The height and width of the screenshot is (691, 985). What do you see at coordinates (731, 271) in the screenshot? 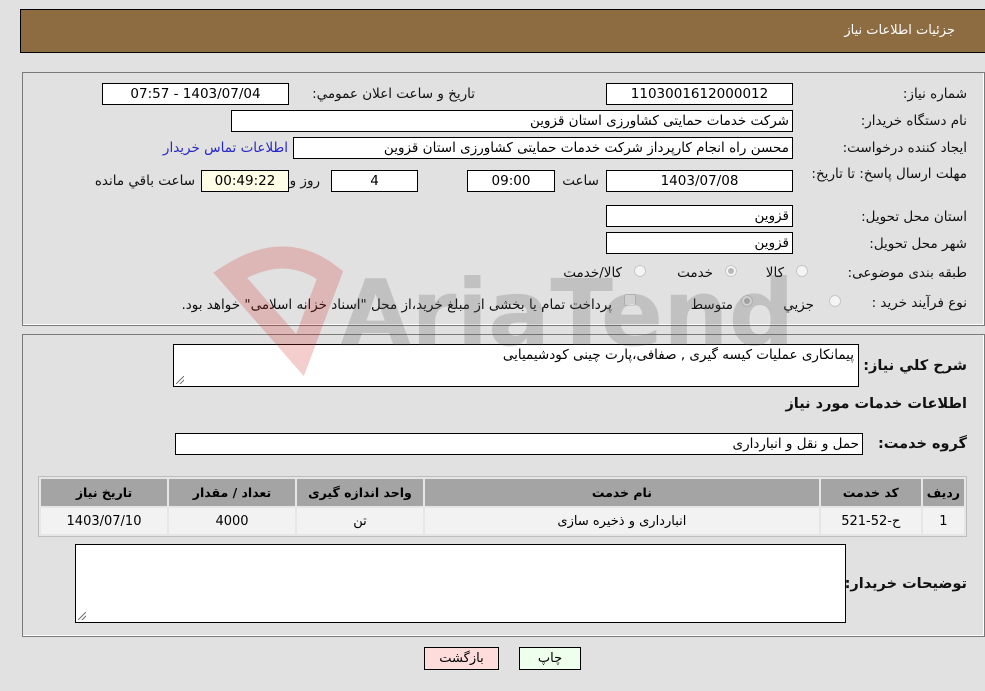
I see `category-service-radio` at bounding box center [731, 271].